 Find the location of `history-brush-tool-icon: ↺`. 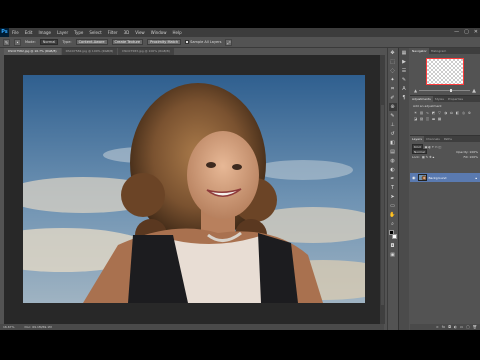

history-brush-tool-icon: ↺ is located at coordinates (393, 134).